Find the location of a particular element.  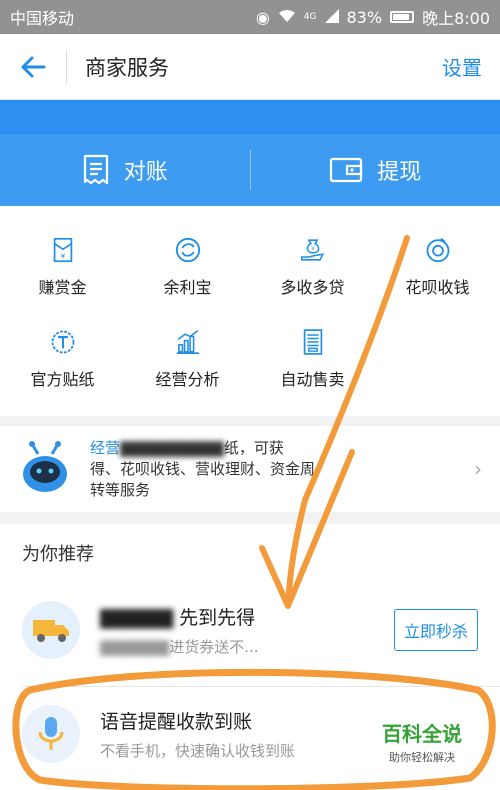

clock: 晚上8:00 is located at coordinates (456, 18).